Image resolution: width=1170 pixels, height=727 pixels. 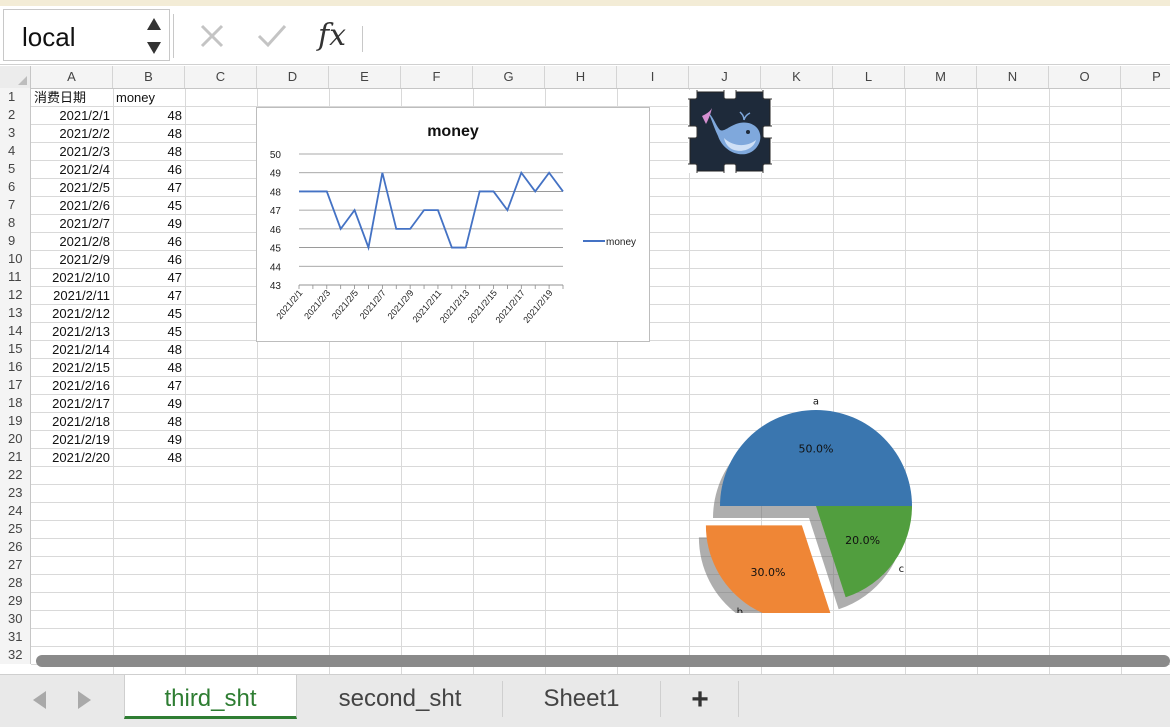 What do you see at coordinates (15, 421) in the screenshot?
I see `row-header: 19` at bounding box center [15, 421].